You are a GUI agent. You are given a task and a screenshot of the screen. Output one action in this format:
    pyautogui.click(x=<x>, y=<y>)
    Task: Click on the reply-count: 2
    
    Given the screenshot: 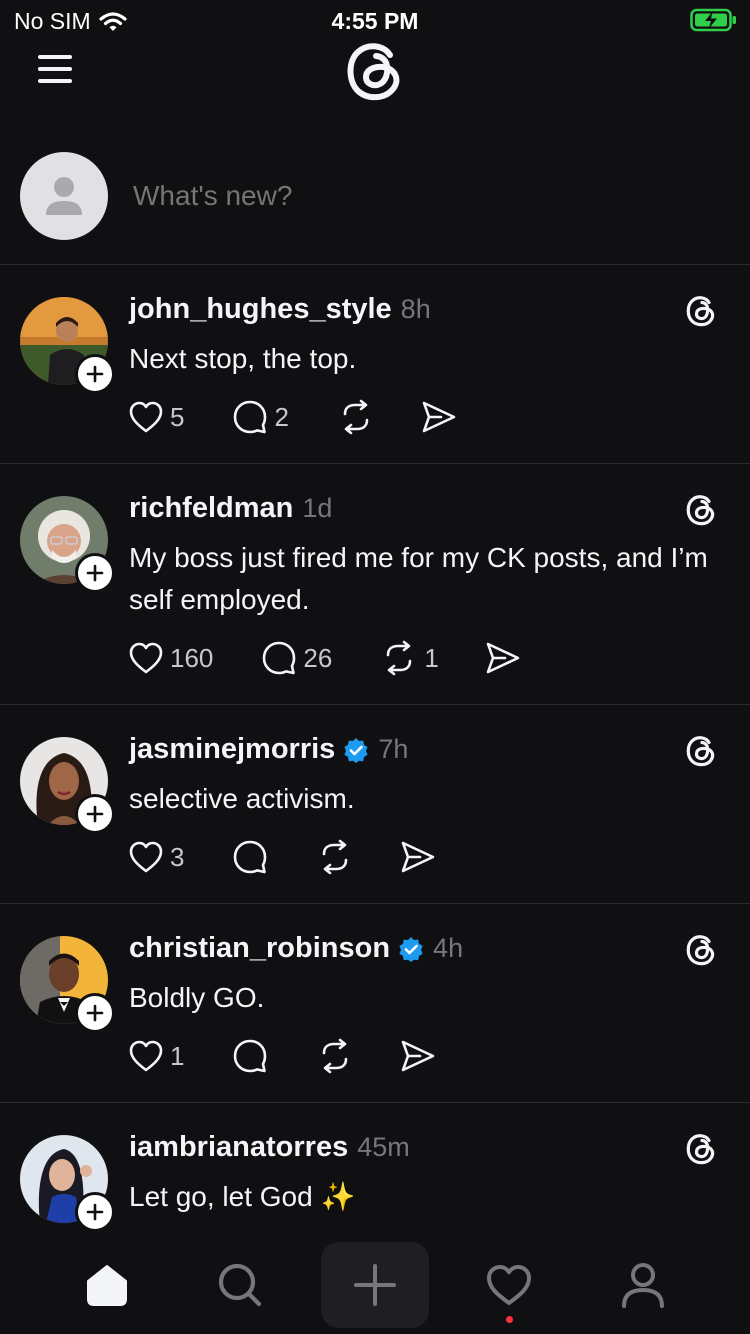 What is the action you would take?
    pyautogui.click(x=281, y=416)
    